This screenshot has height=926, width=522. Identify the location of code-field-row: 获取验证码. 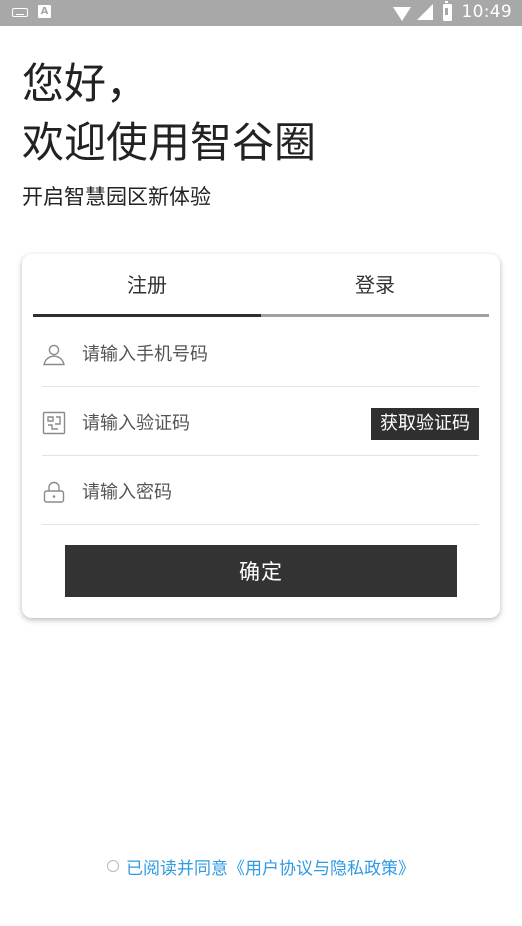
(260, 421).